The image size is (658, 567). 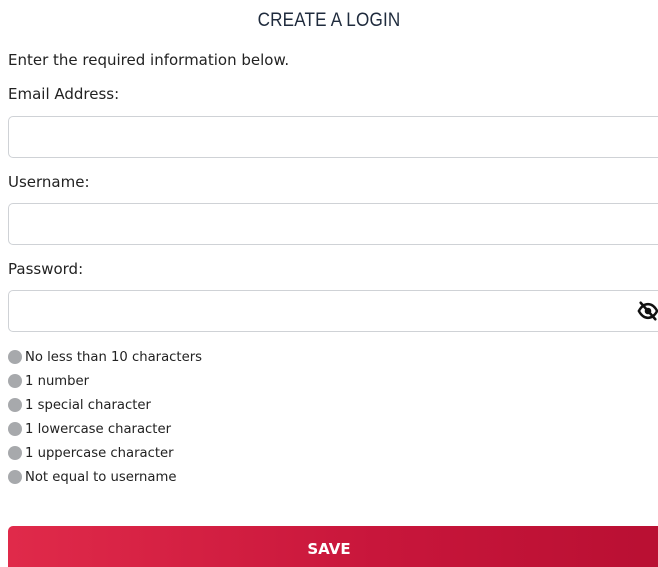 I want to click on password-rule-item: 1 uppercase character, so click(x=105, y=453).